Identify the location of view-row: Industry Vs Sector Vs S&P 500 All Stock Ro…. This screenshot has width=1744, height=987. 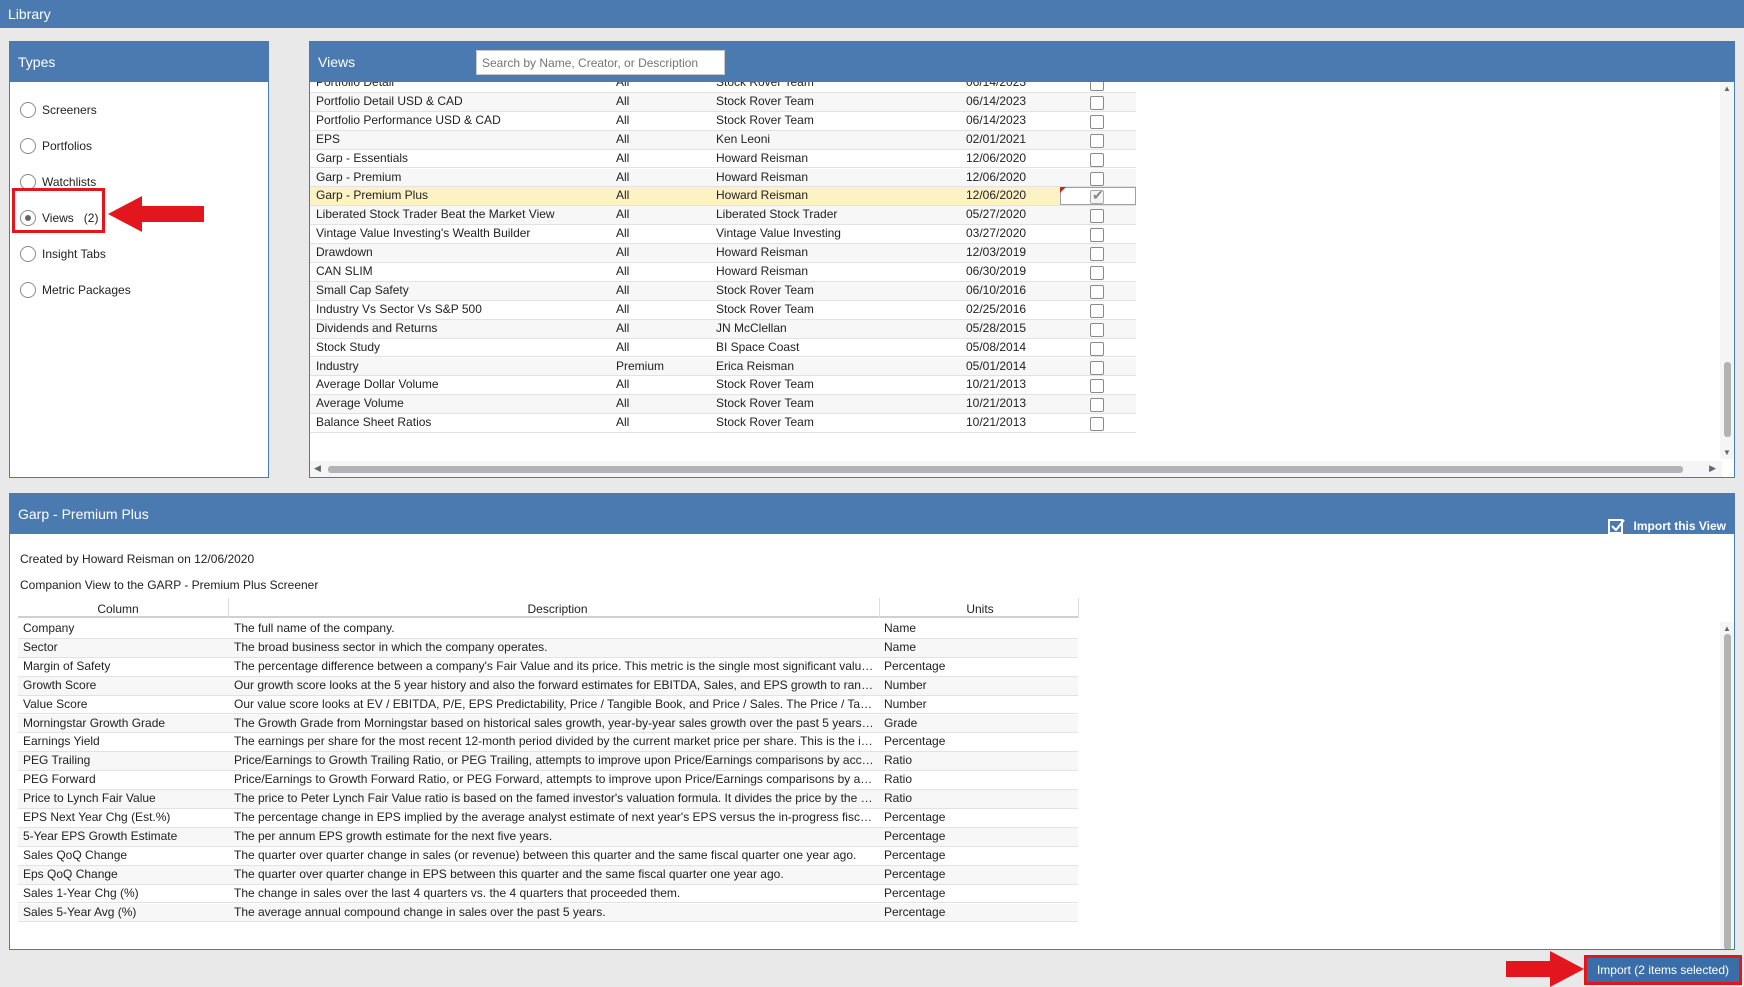
(723, 310).